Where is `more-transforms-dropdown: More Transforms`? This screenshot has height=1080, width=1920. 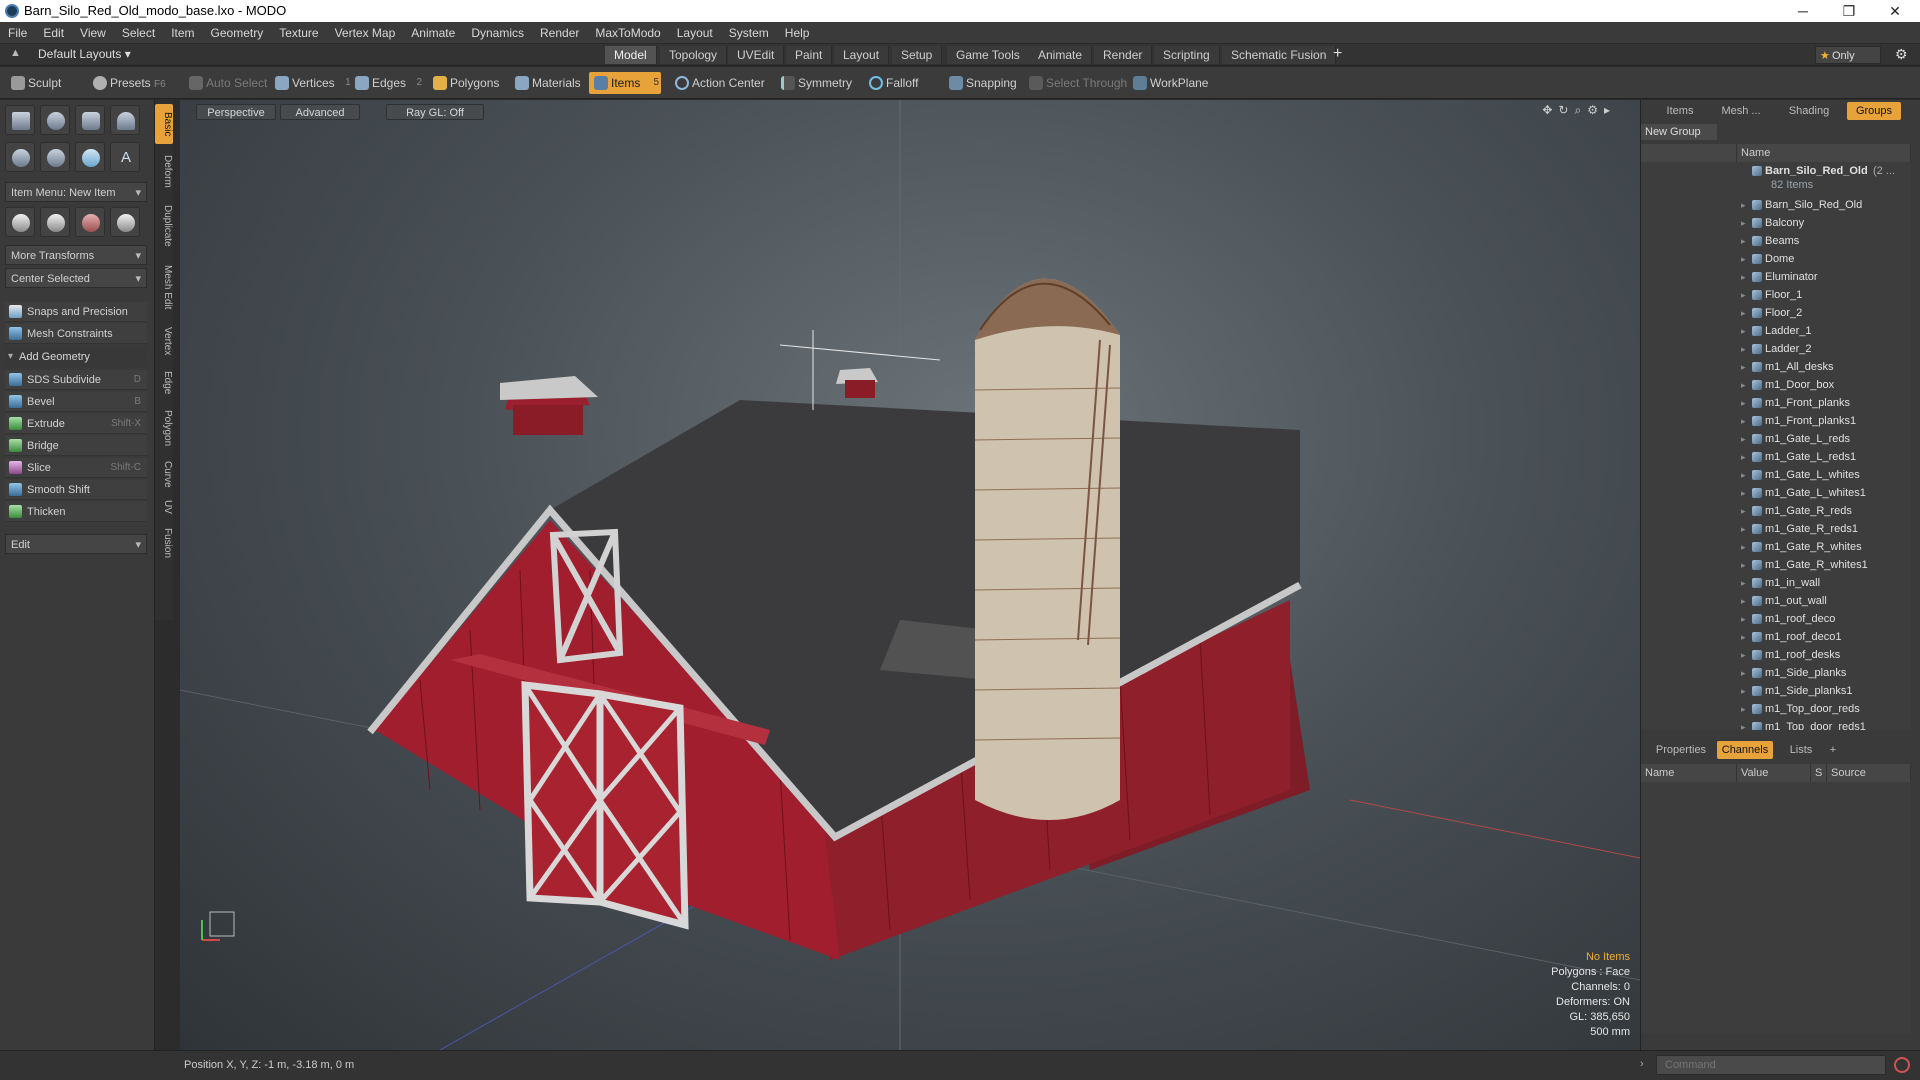 more-transforms-dropdown: More Transforms is located at coordinates (76, 255).